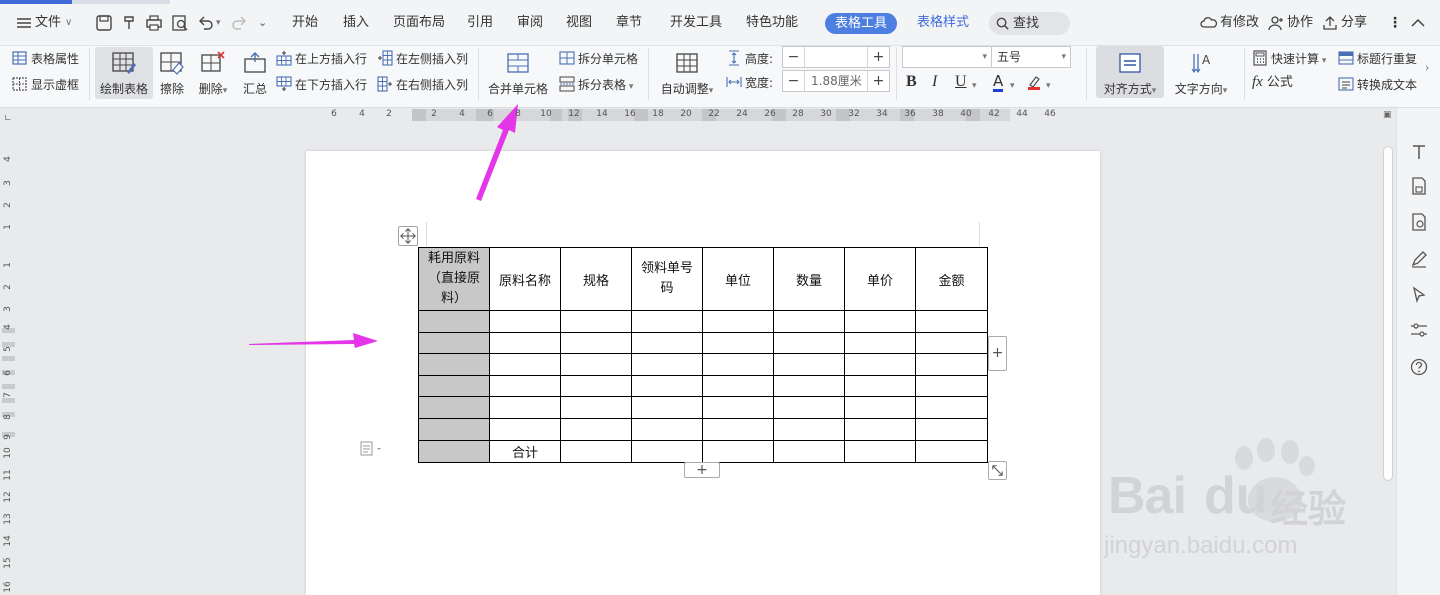  I want to click on col-width-increase-button: +, so click(878, 81).